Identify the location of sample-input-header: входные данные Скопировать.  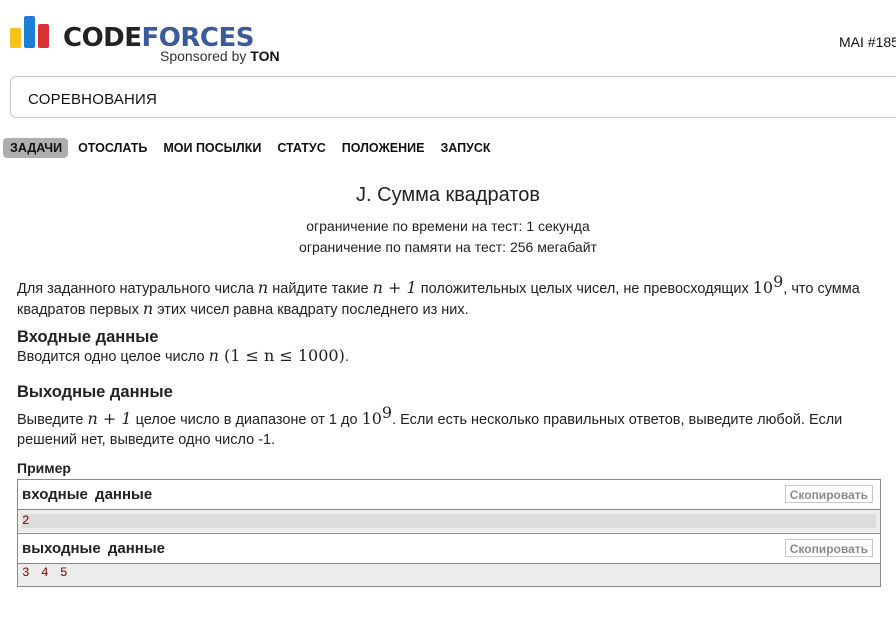
(449, 495).